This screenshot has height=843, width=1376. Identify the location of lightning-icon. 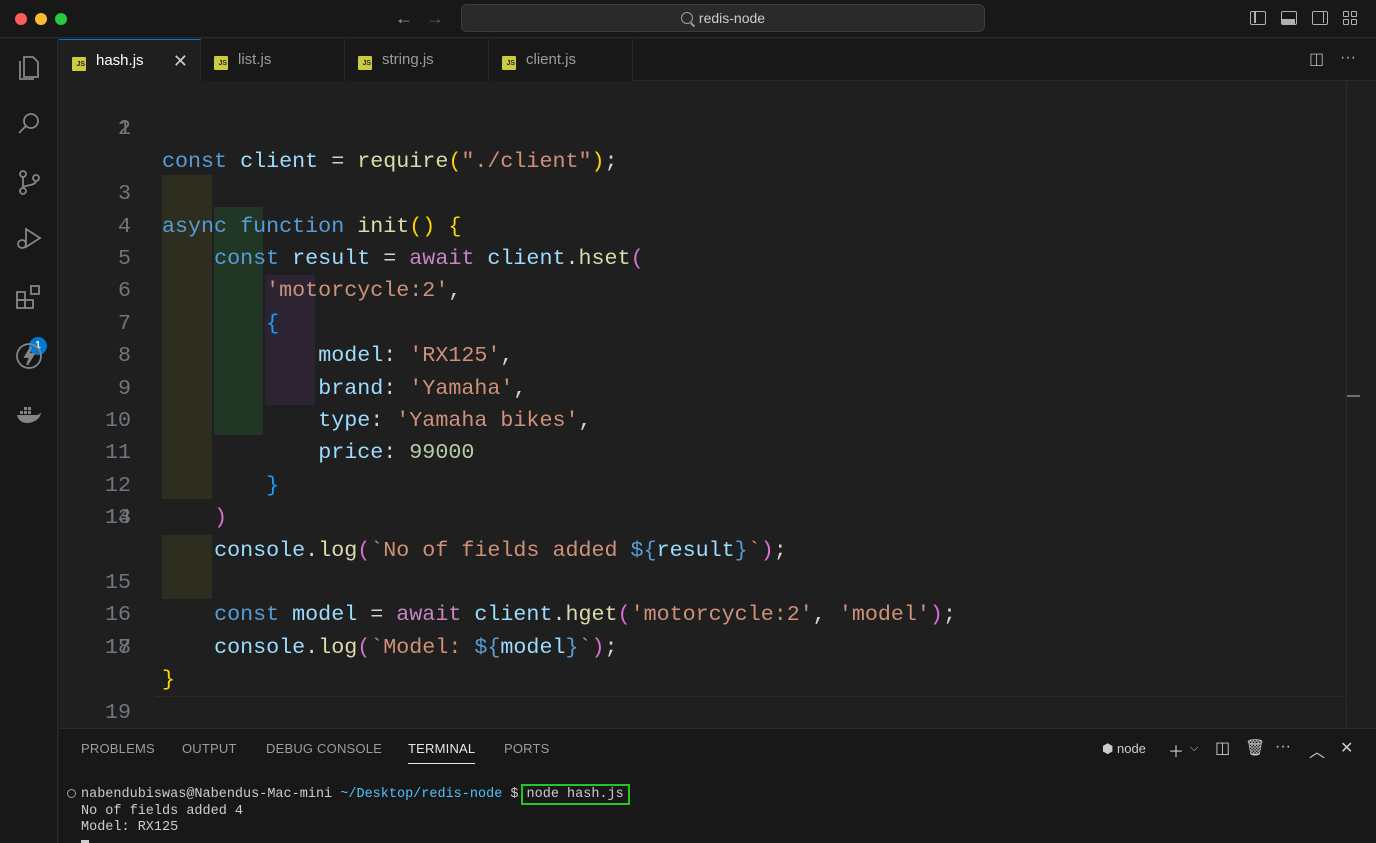
(29, 356).